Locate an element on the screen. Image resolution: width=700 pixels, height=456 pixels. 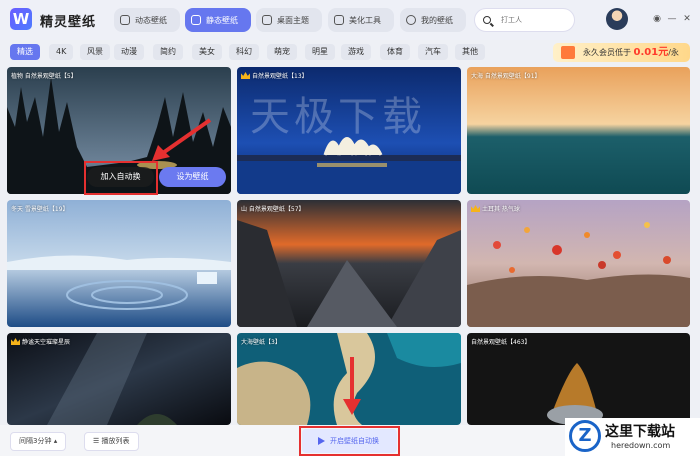
category-beauty: 美女 is located at coordinates (207, 52).